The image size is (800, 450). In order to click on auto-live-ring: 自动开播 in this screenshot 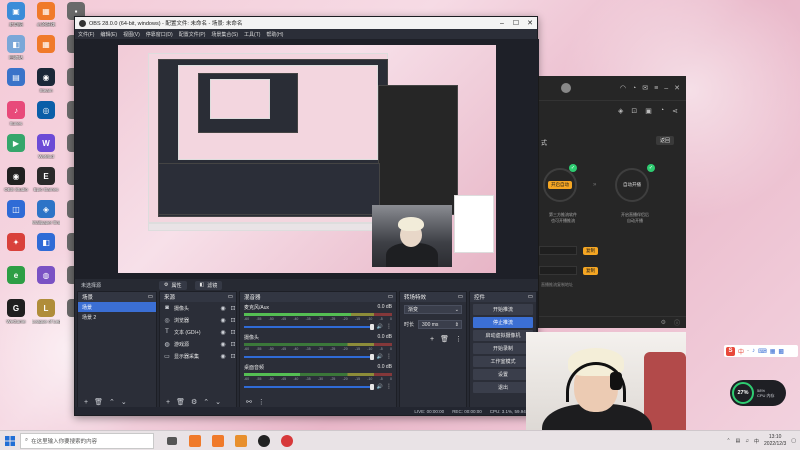, I will do `click(632, 185)`.